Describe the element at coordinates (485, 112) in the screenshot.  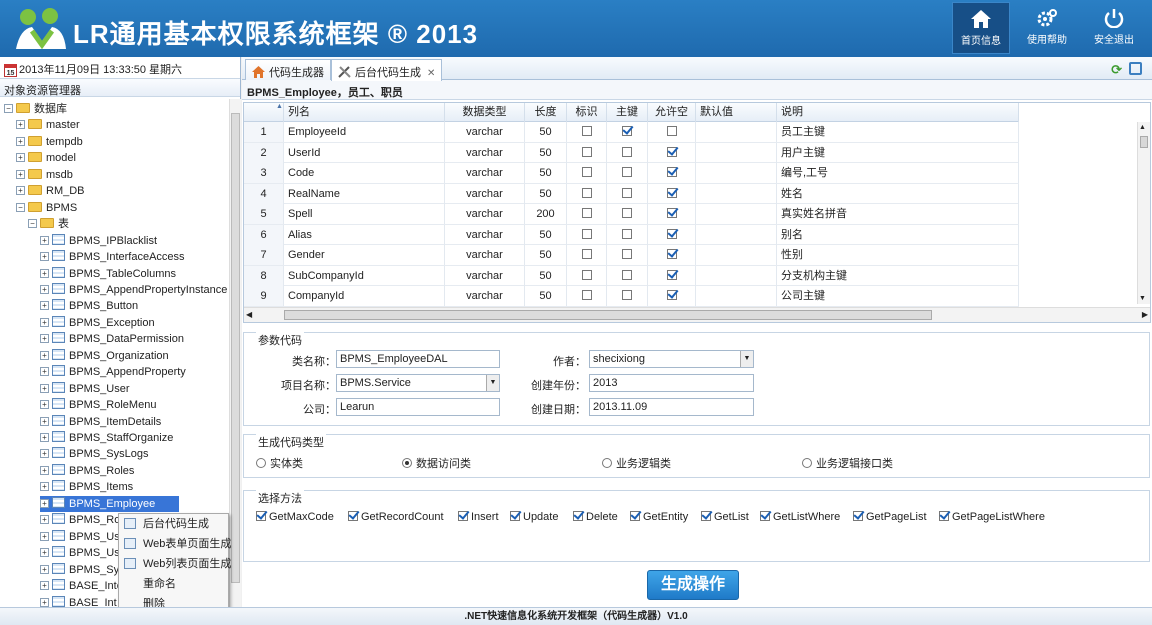
I see `grid-column-header: 数据类型` at that location.